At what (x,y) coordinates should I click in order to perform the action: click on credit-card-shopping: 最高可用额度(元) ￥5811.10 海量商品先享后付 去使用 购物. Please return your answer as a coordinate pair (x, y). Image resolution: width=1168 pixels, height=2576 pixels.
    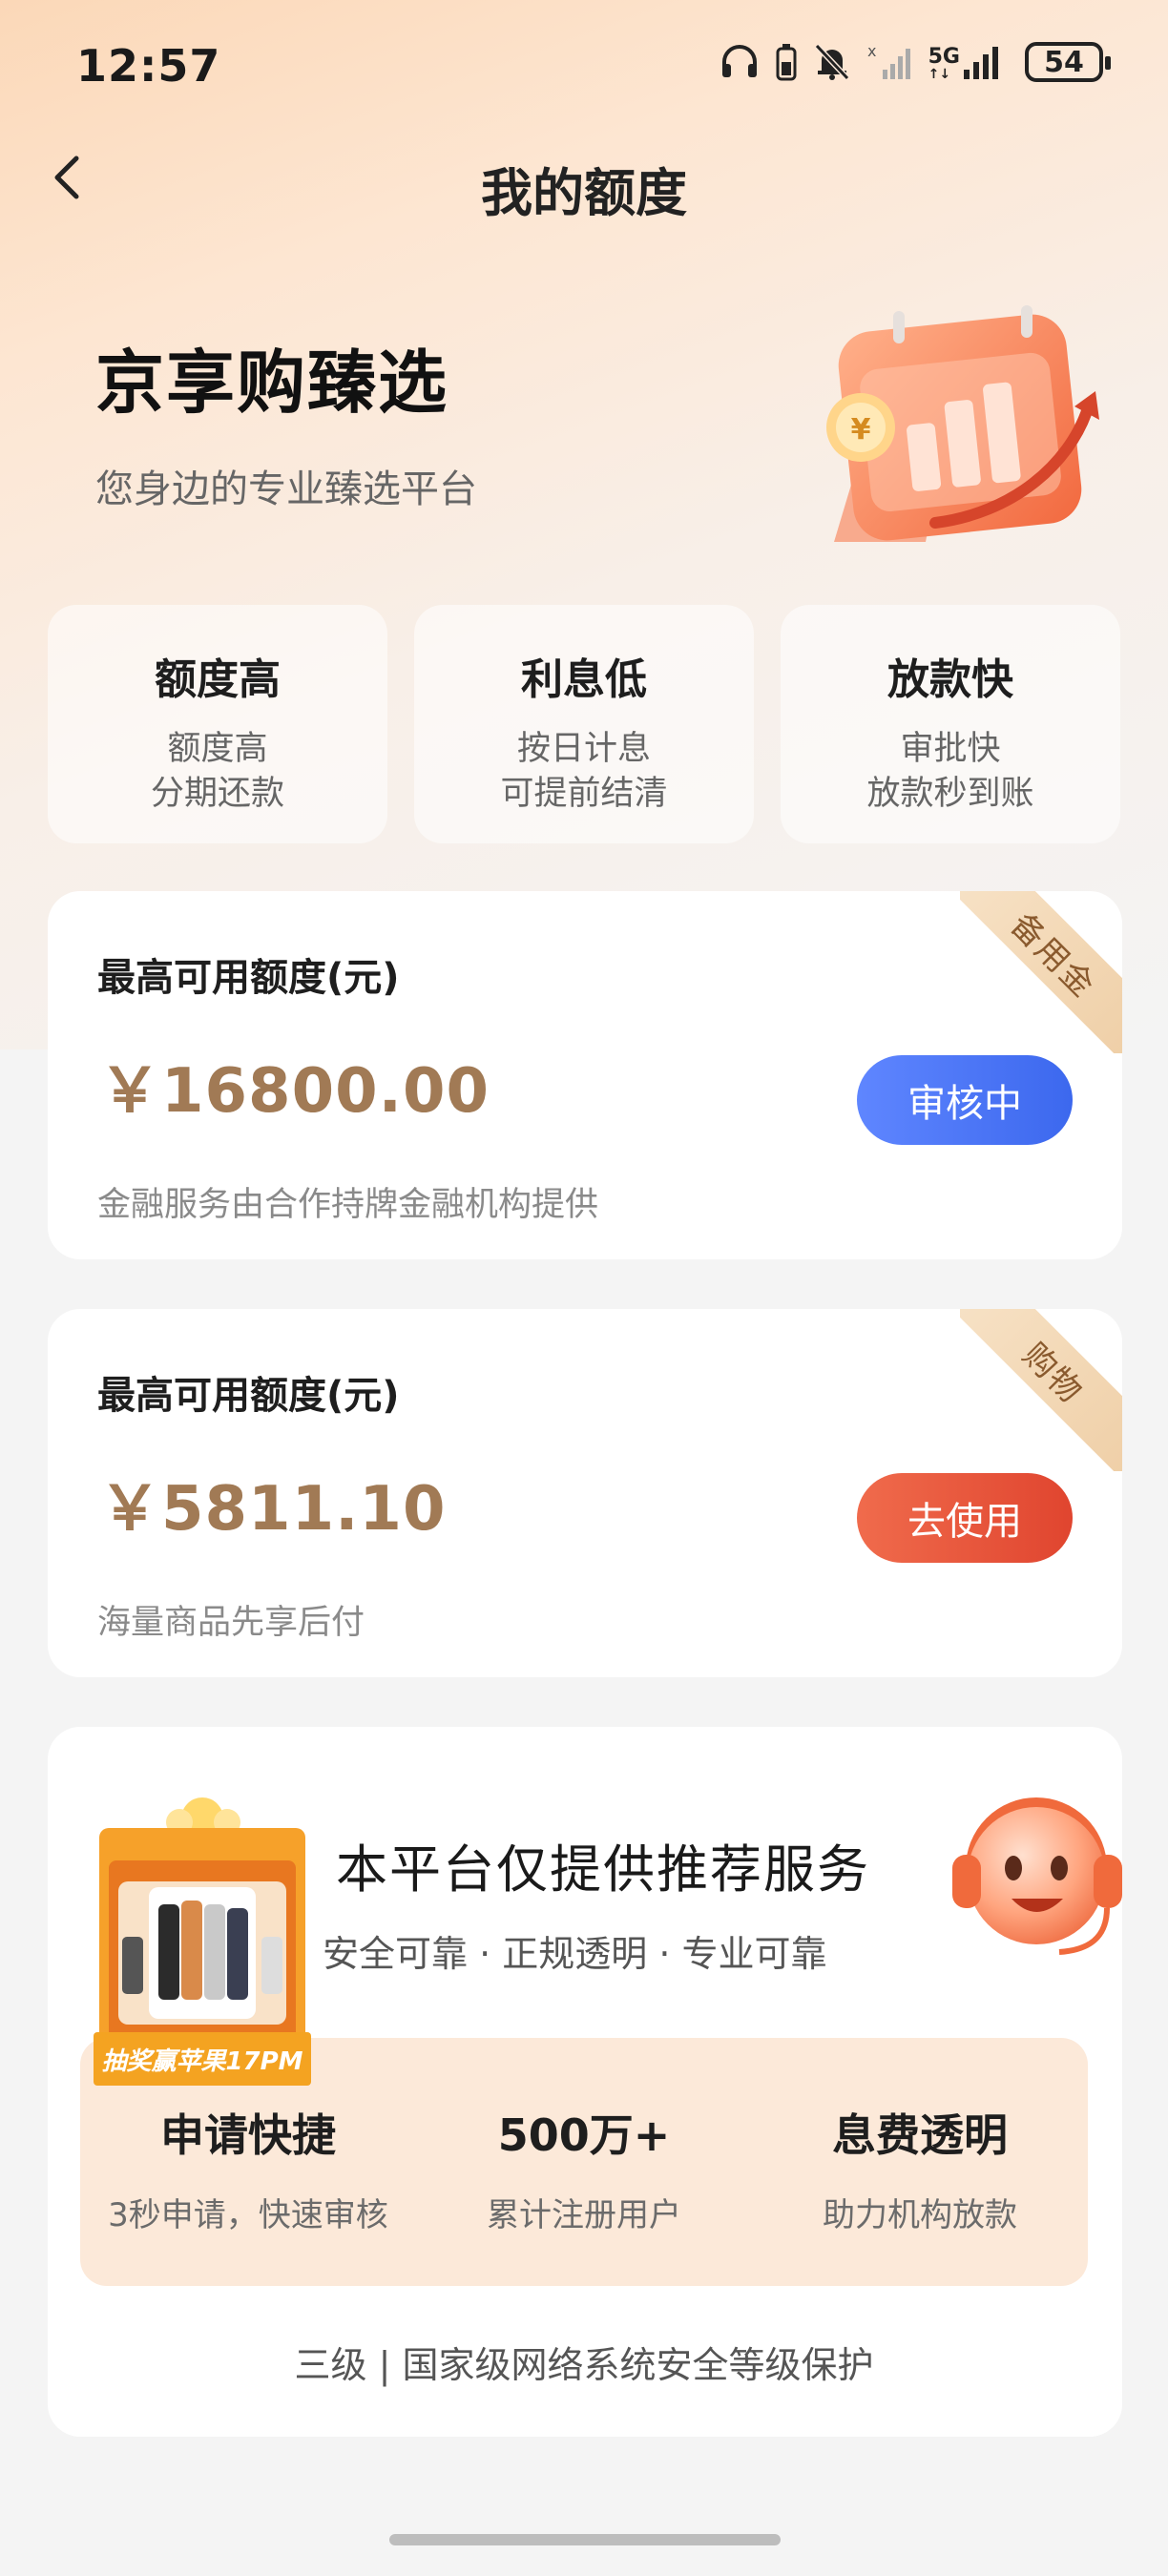
    Looking at the image, I should click on (585, 1493).